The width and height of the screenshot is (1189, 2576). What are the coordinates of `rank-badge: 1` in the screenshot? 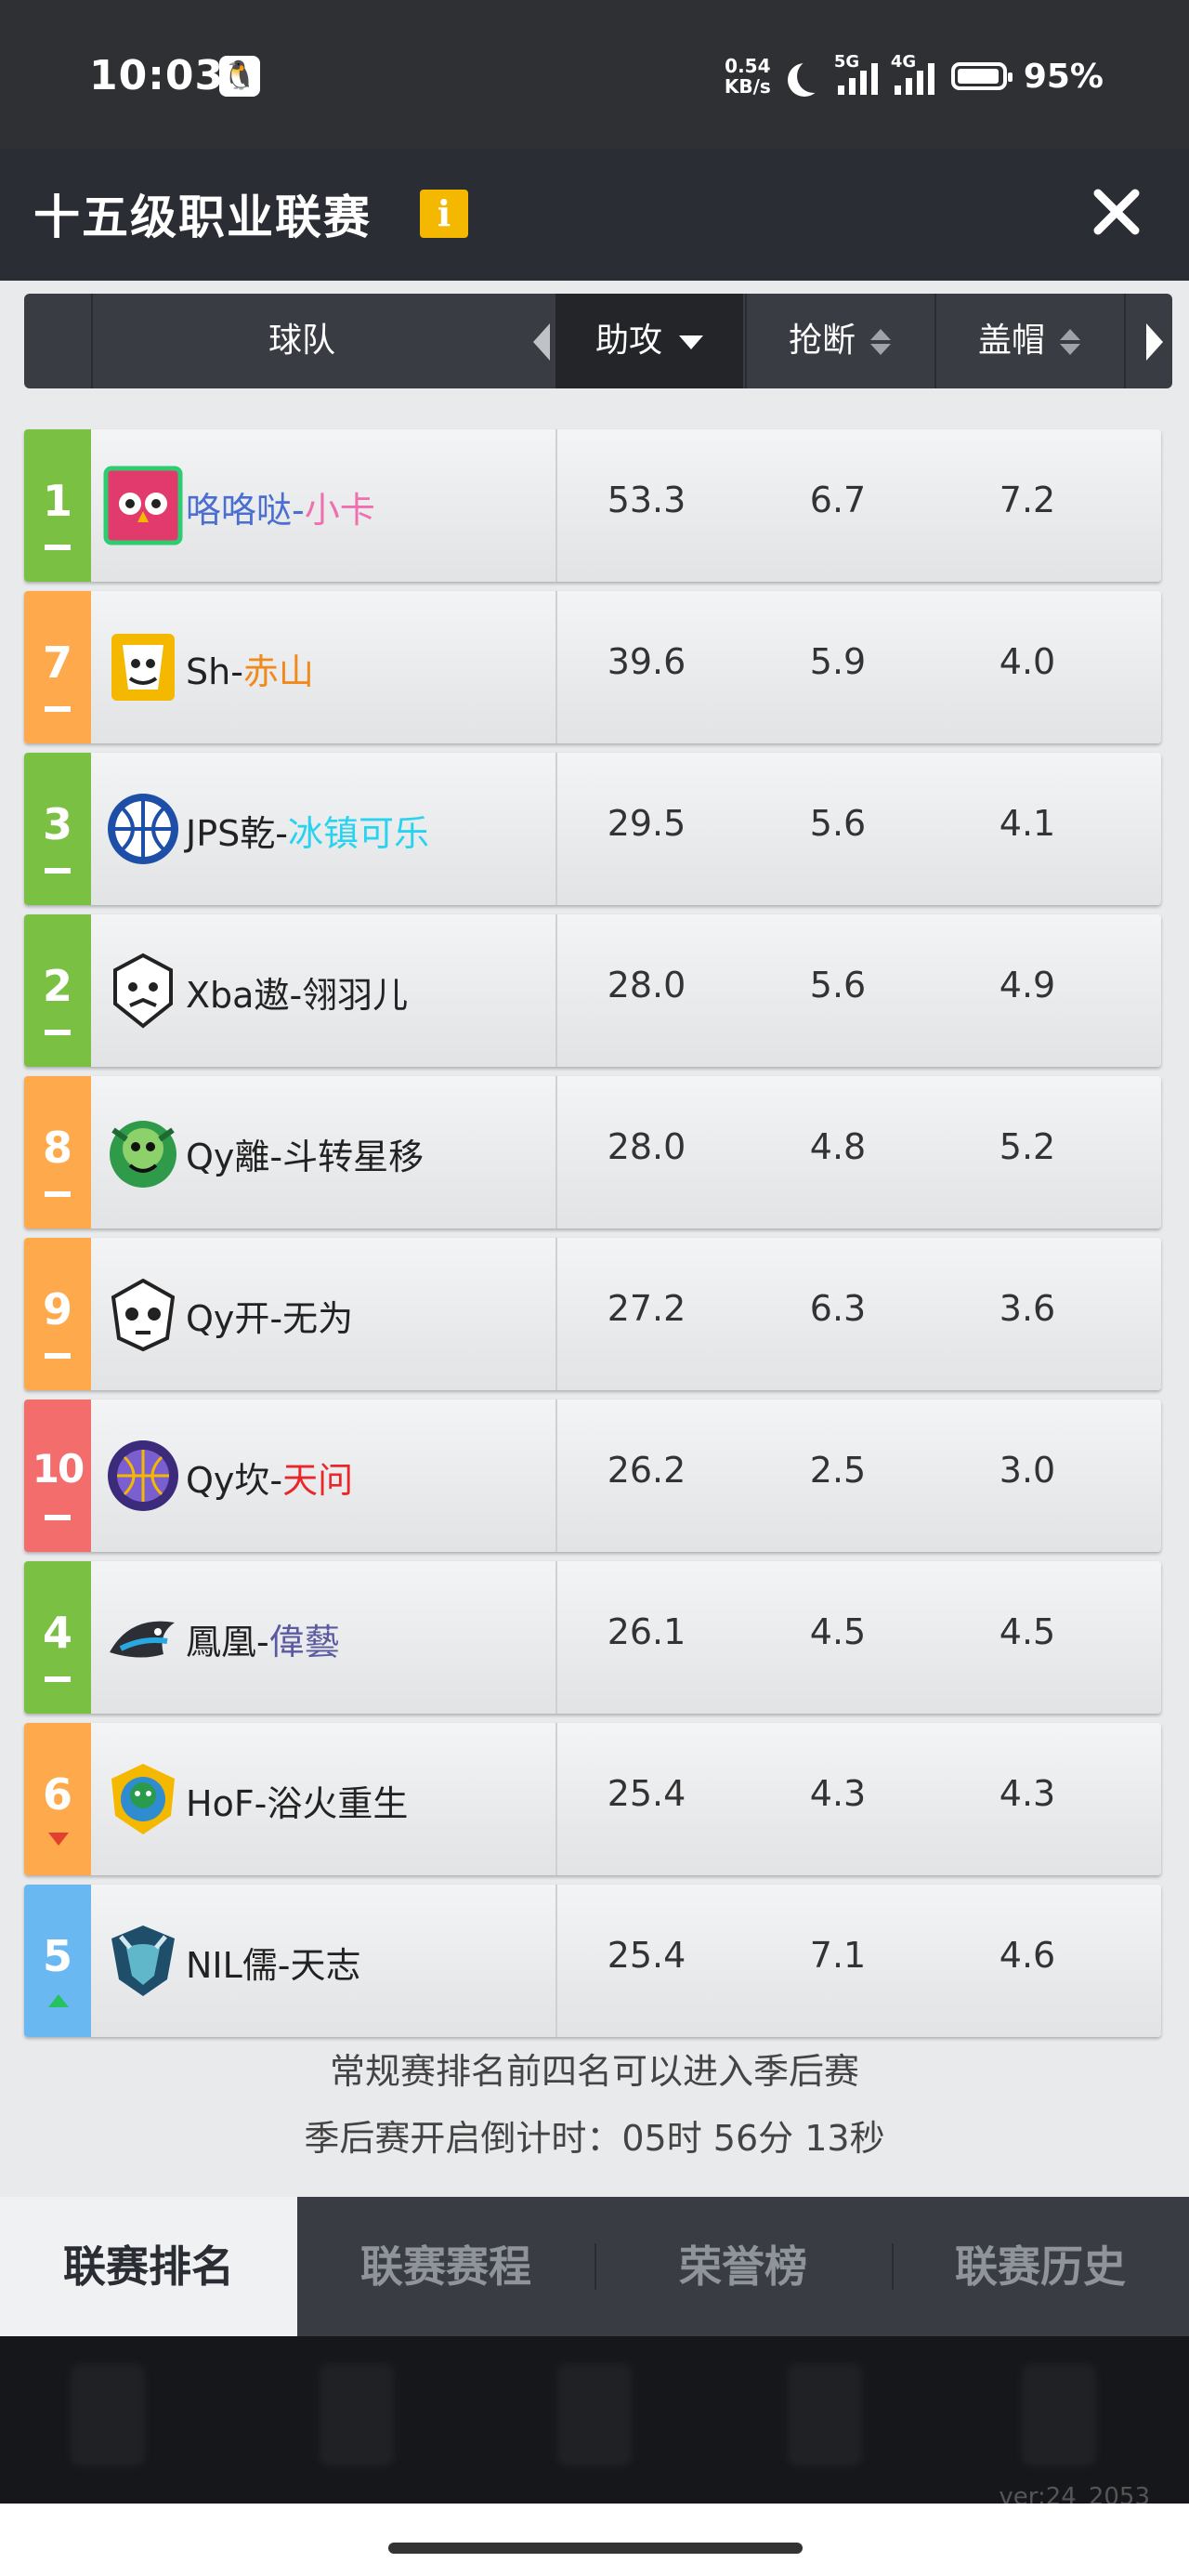 It's located at (57, 505).